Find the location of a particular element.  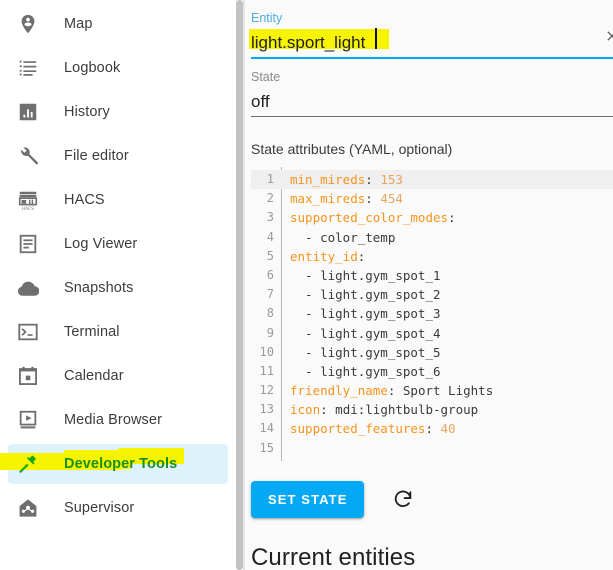

yaml-key: max_mireds is located at coordinates (328, 199).